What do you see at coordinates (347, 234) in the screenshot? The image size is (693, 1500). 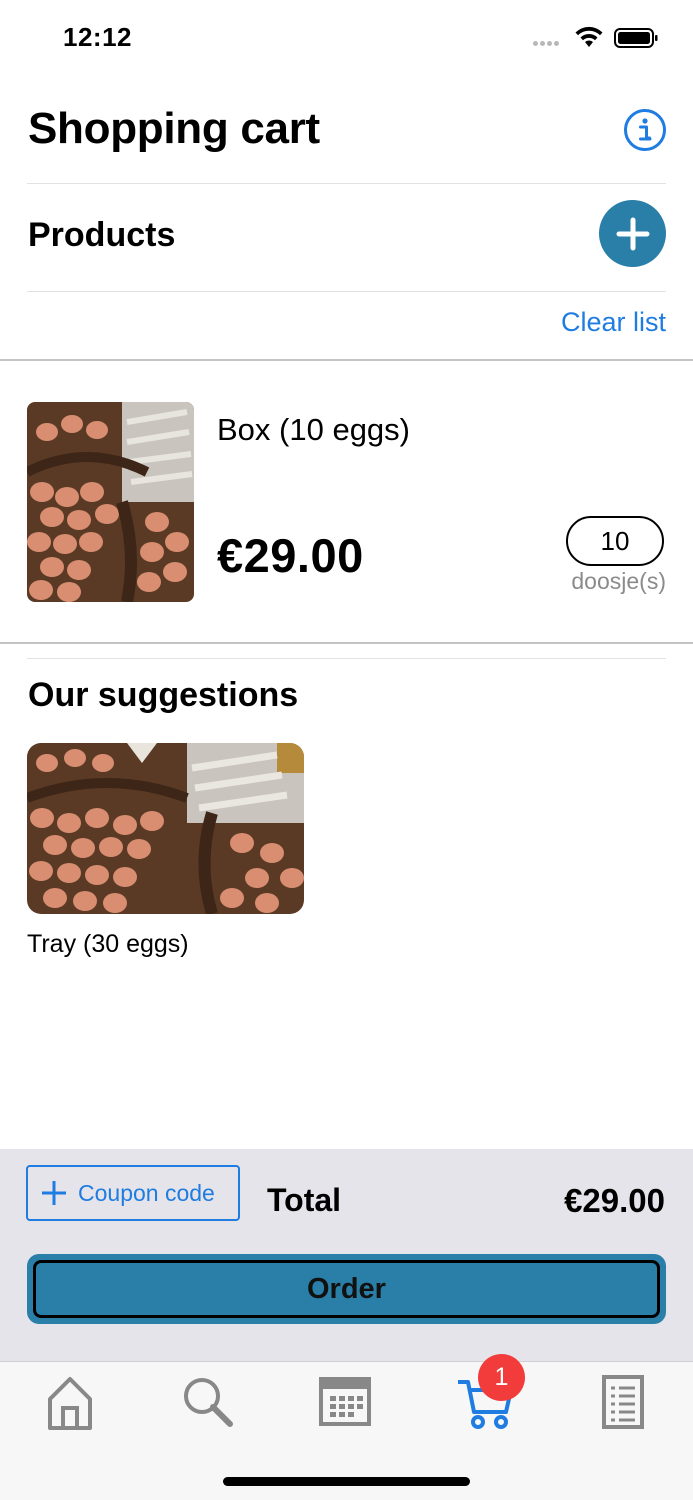 I see `products-section-header: Products` at bounding box center [347, 234].